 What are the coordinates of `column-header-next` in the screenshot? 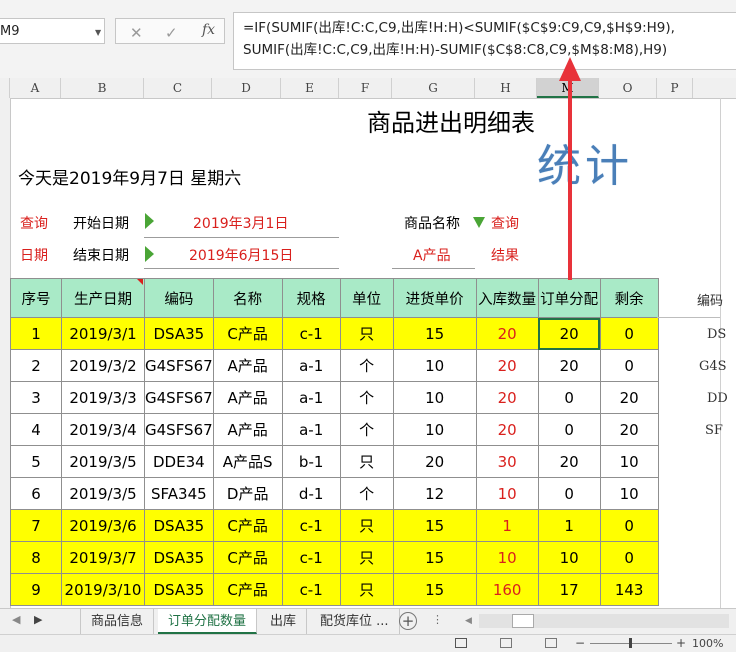 It's located at (714, 88).